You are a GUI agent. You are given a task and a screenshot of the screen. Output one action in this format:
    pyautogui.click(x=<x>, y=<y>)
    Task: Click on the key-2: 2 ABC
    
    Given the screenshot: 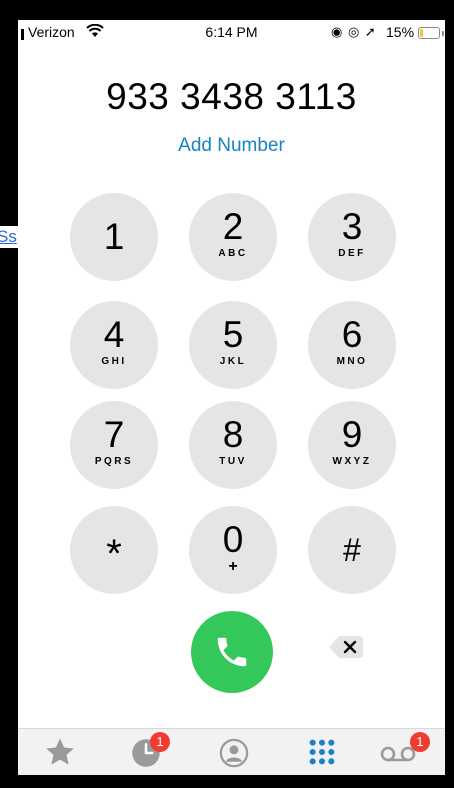 What is the action you would take?
    pyautogui.click(x=233, y=237)
    